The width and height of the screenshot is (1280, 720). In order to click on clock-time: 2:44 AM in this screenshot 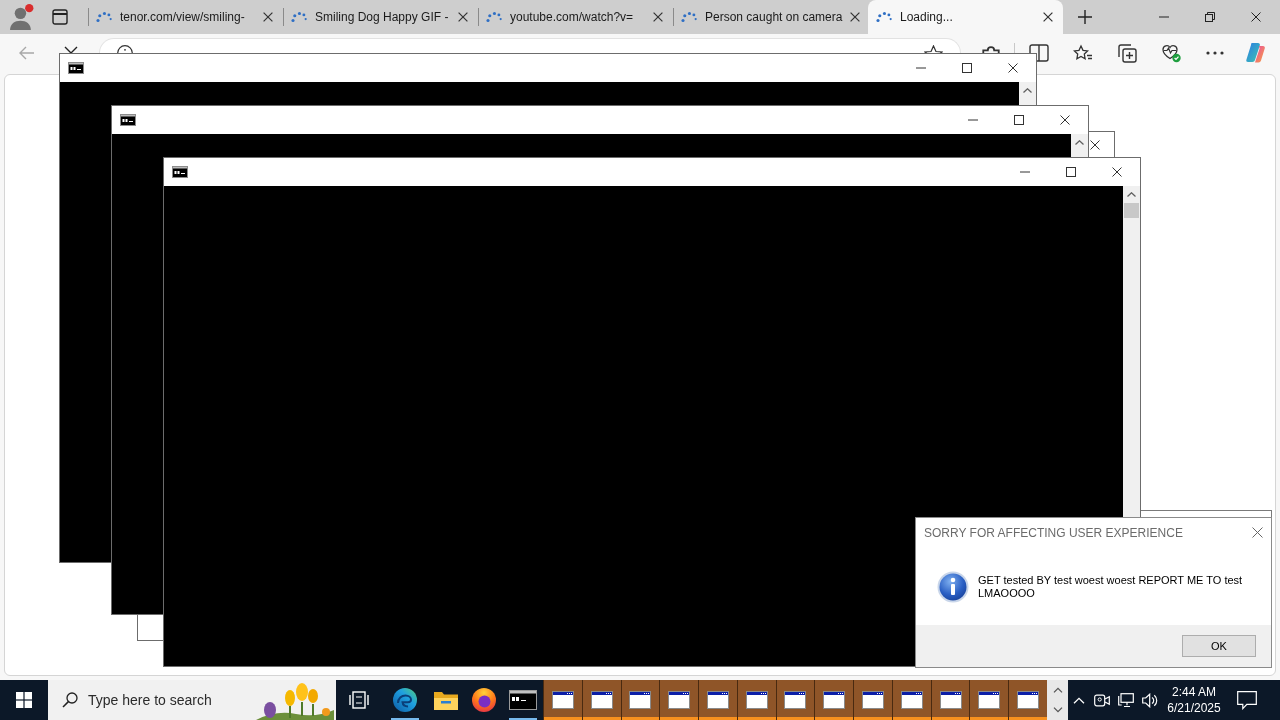, I will do `click(1194, 692)`.